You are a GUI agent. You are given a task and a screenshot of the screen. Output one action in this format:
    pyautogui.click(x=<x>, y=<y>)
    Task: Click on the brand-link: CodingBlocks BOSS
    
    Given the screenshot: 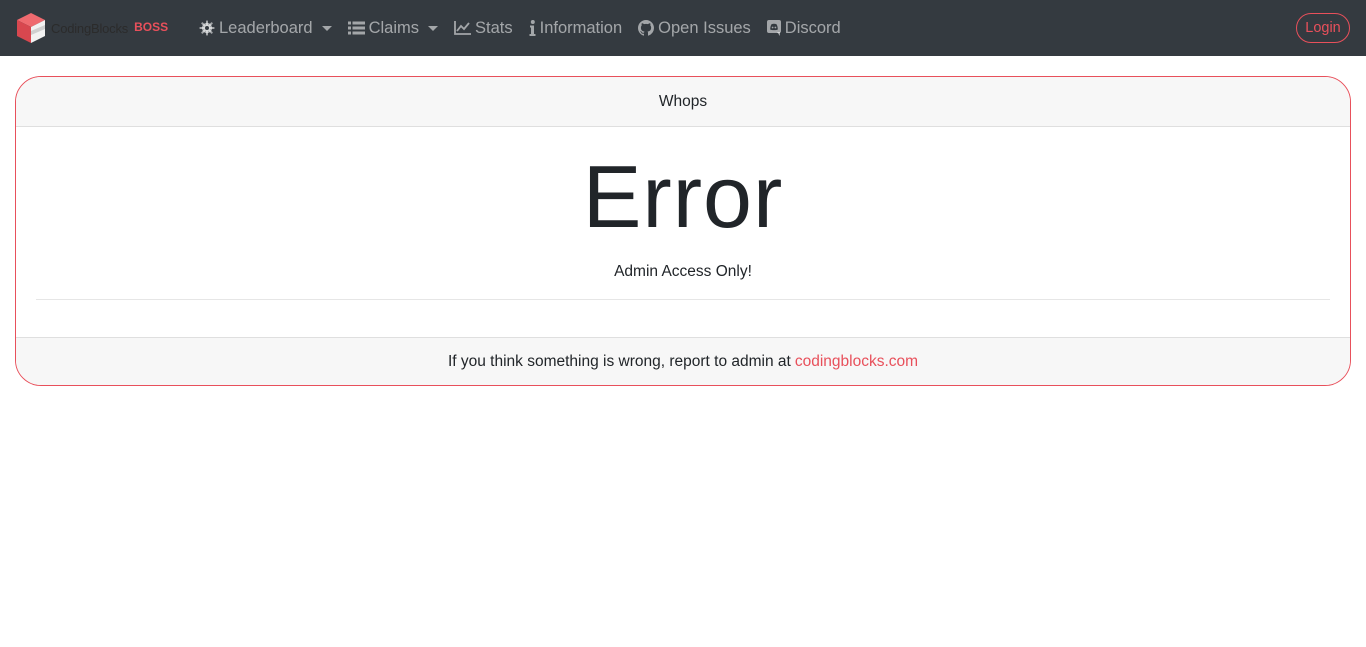 What is the action you would take?
    pyautogui.click(x=91, y=28)
    